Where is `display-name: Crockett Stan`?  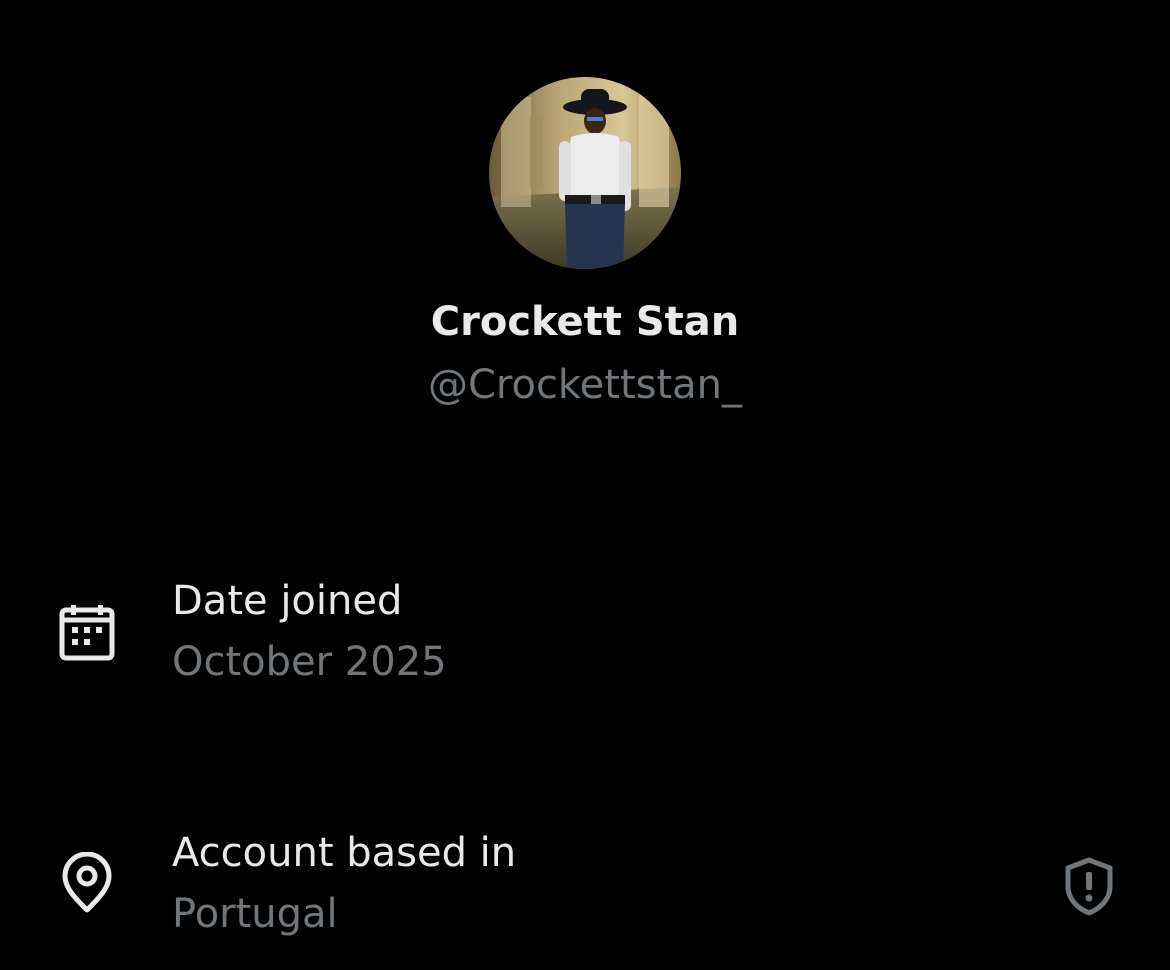
display-name: Crockett Stan is located at coordinates (585, 322).